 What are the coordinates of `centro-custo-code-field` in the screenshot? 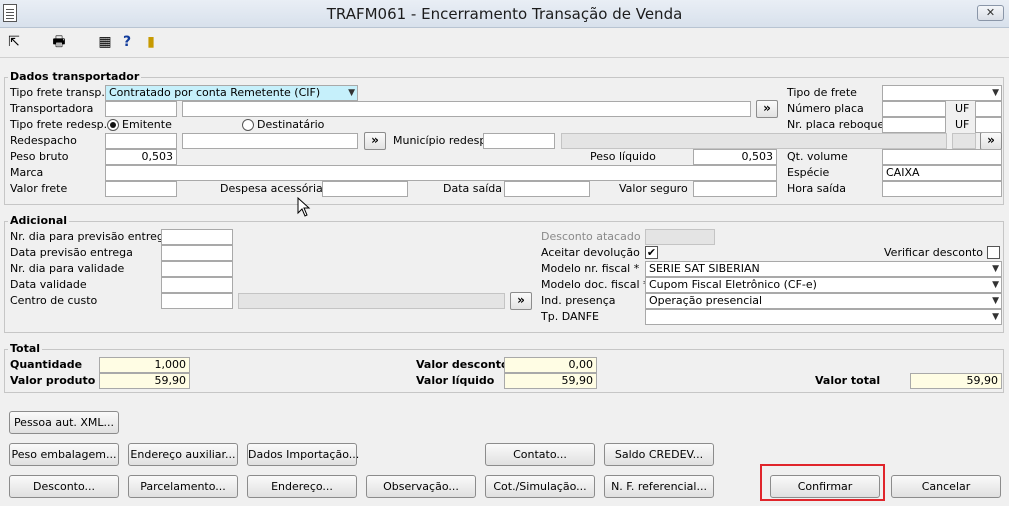 It's located at (197, 301).